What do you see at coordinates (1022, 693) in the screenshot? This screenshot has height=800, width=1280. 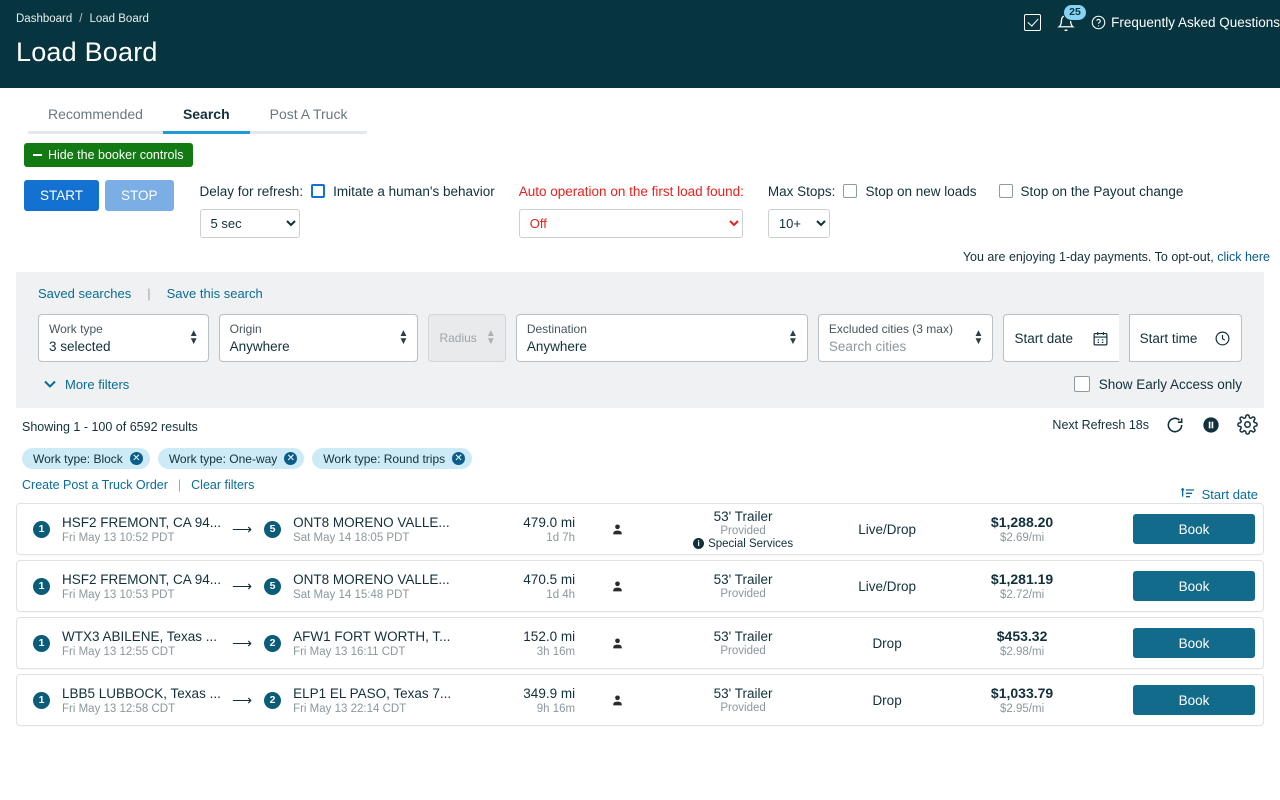 I see `payout-amount: $1,033.79` at bounding box center [1022, 693].